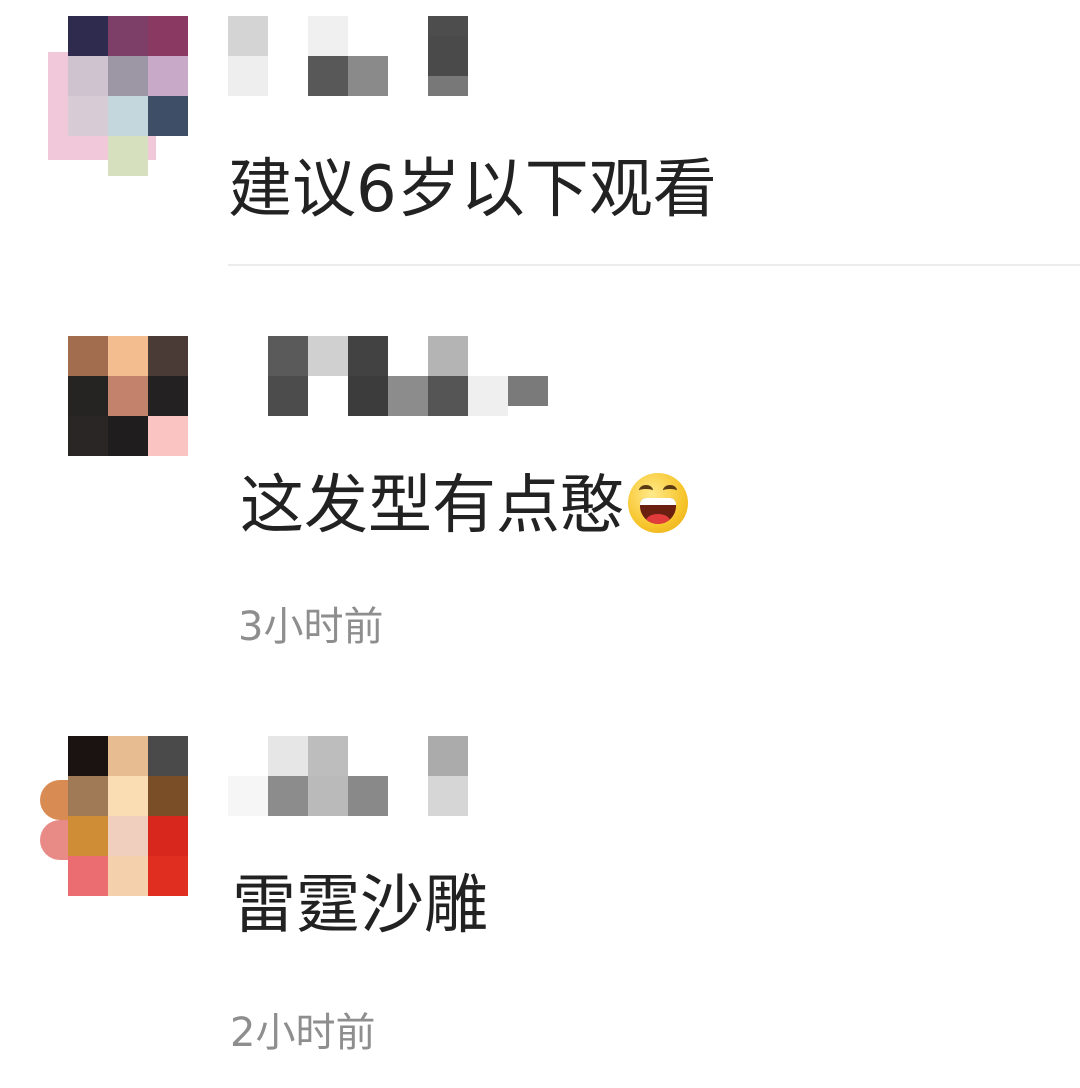 The height and width of the screenshot is (1088, 1080). I want to click on laughing-face-icon, so click(658, 503).